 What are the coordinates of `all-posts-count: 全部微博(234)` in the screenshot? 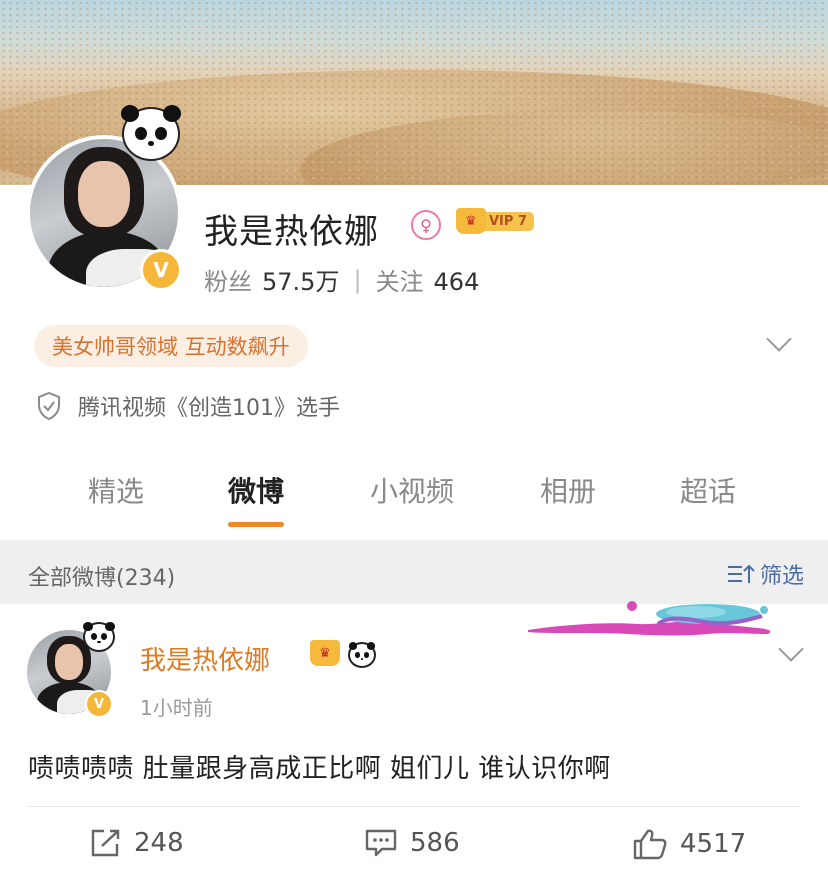 It's located at (102, 578).